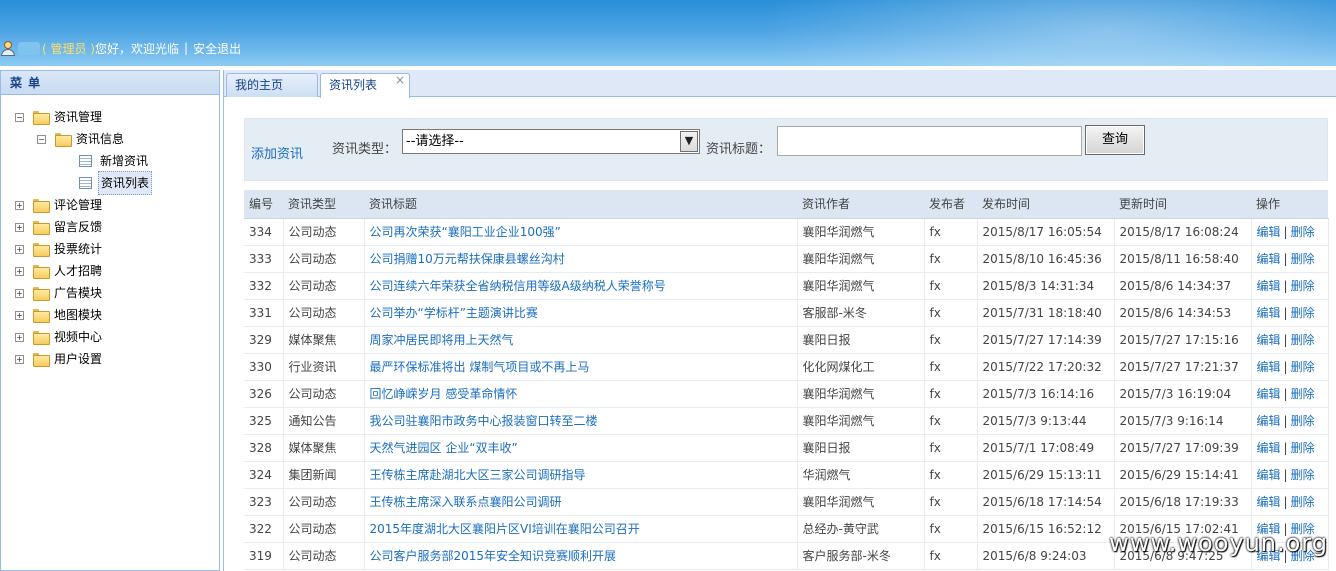 The width and height of the screenshot is (1336, 571). I want to click on news-title-link: 公司客户服务部2015年安全知识竞赛顺利开展, so click(493, 556).